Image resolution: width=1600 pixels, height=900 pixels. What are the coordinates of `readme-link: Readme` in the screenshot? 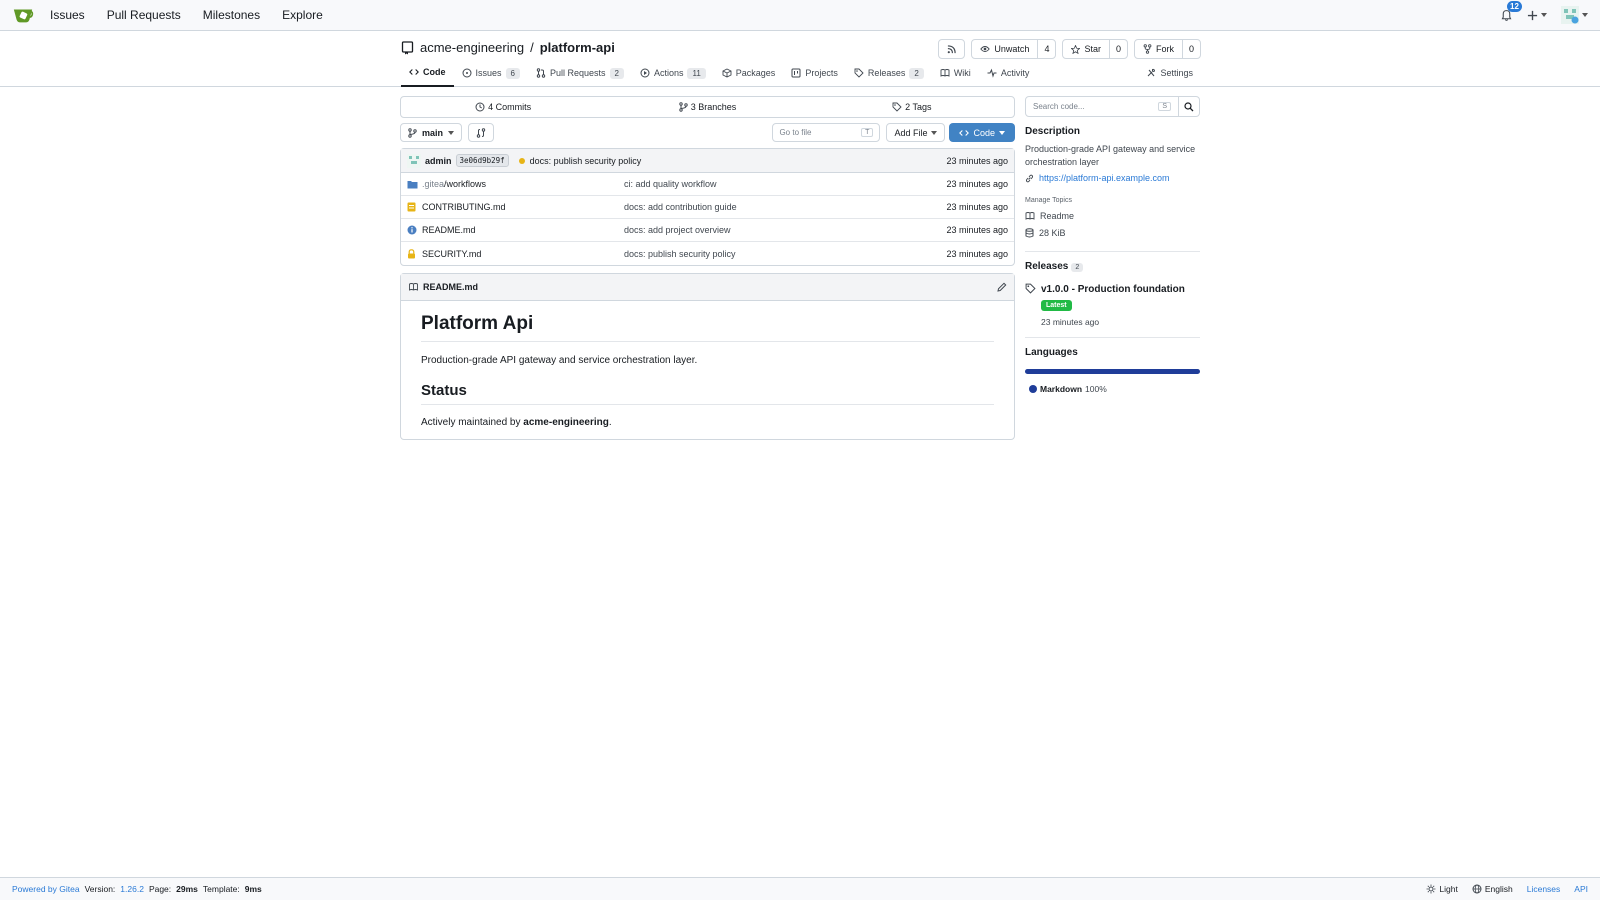 It's located at (1112, 216).